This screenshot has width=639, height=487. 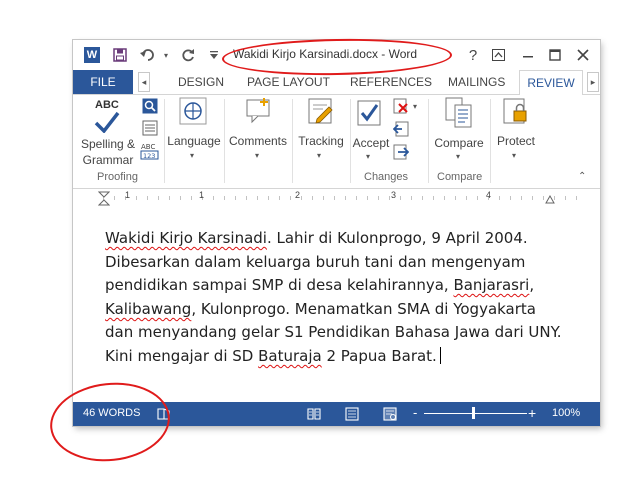 I want to click on text-cursor, so click(x=440, y=355).